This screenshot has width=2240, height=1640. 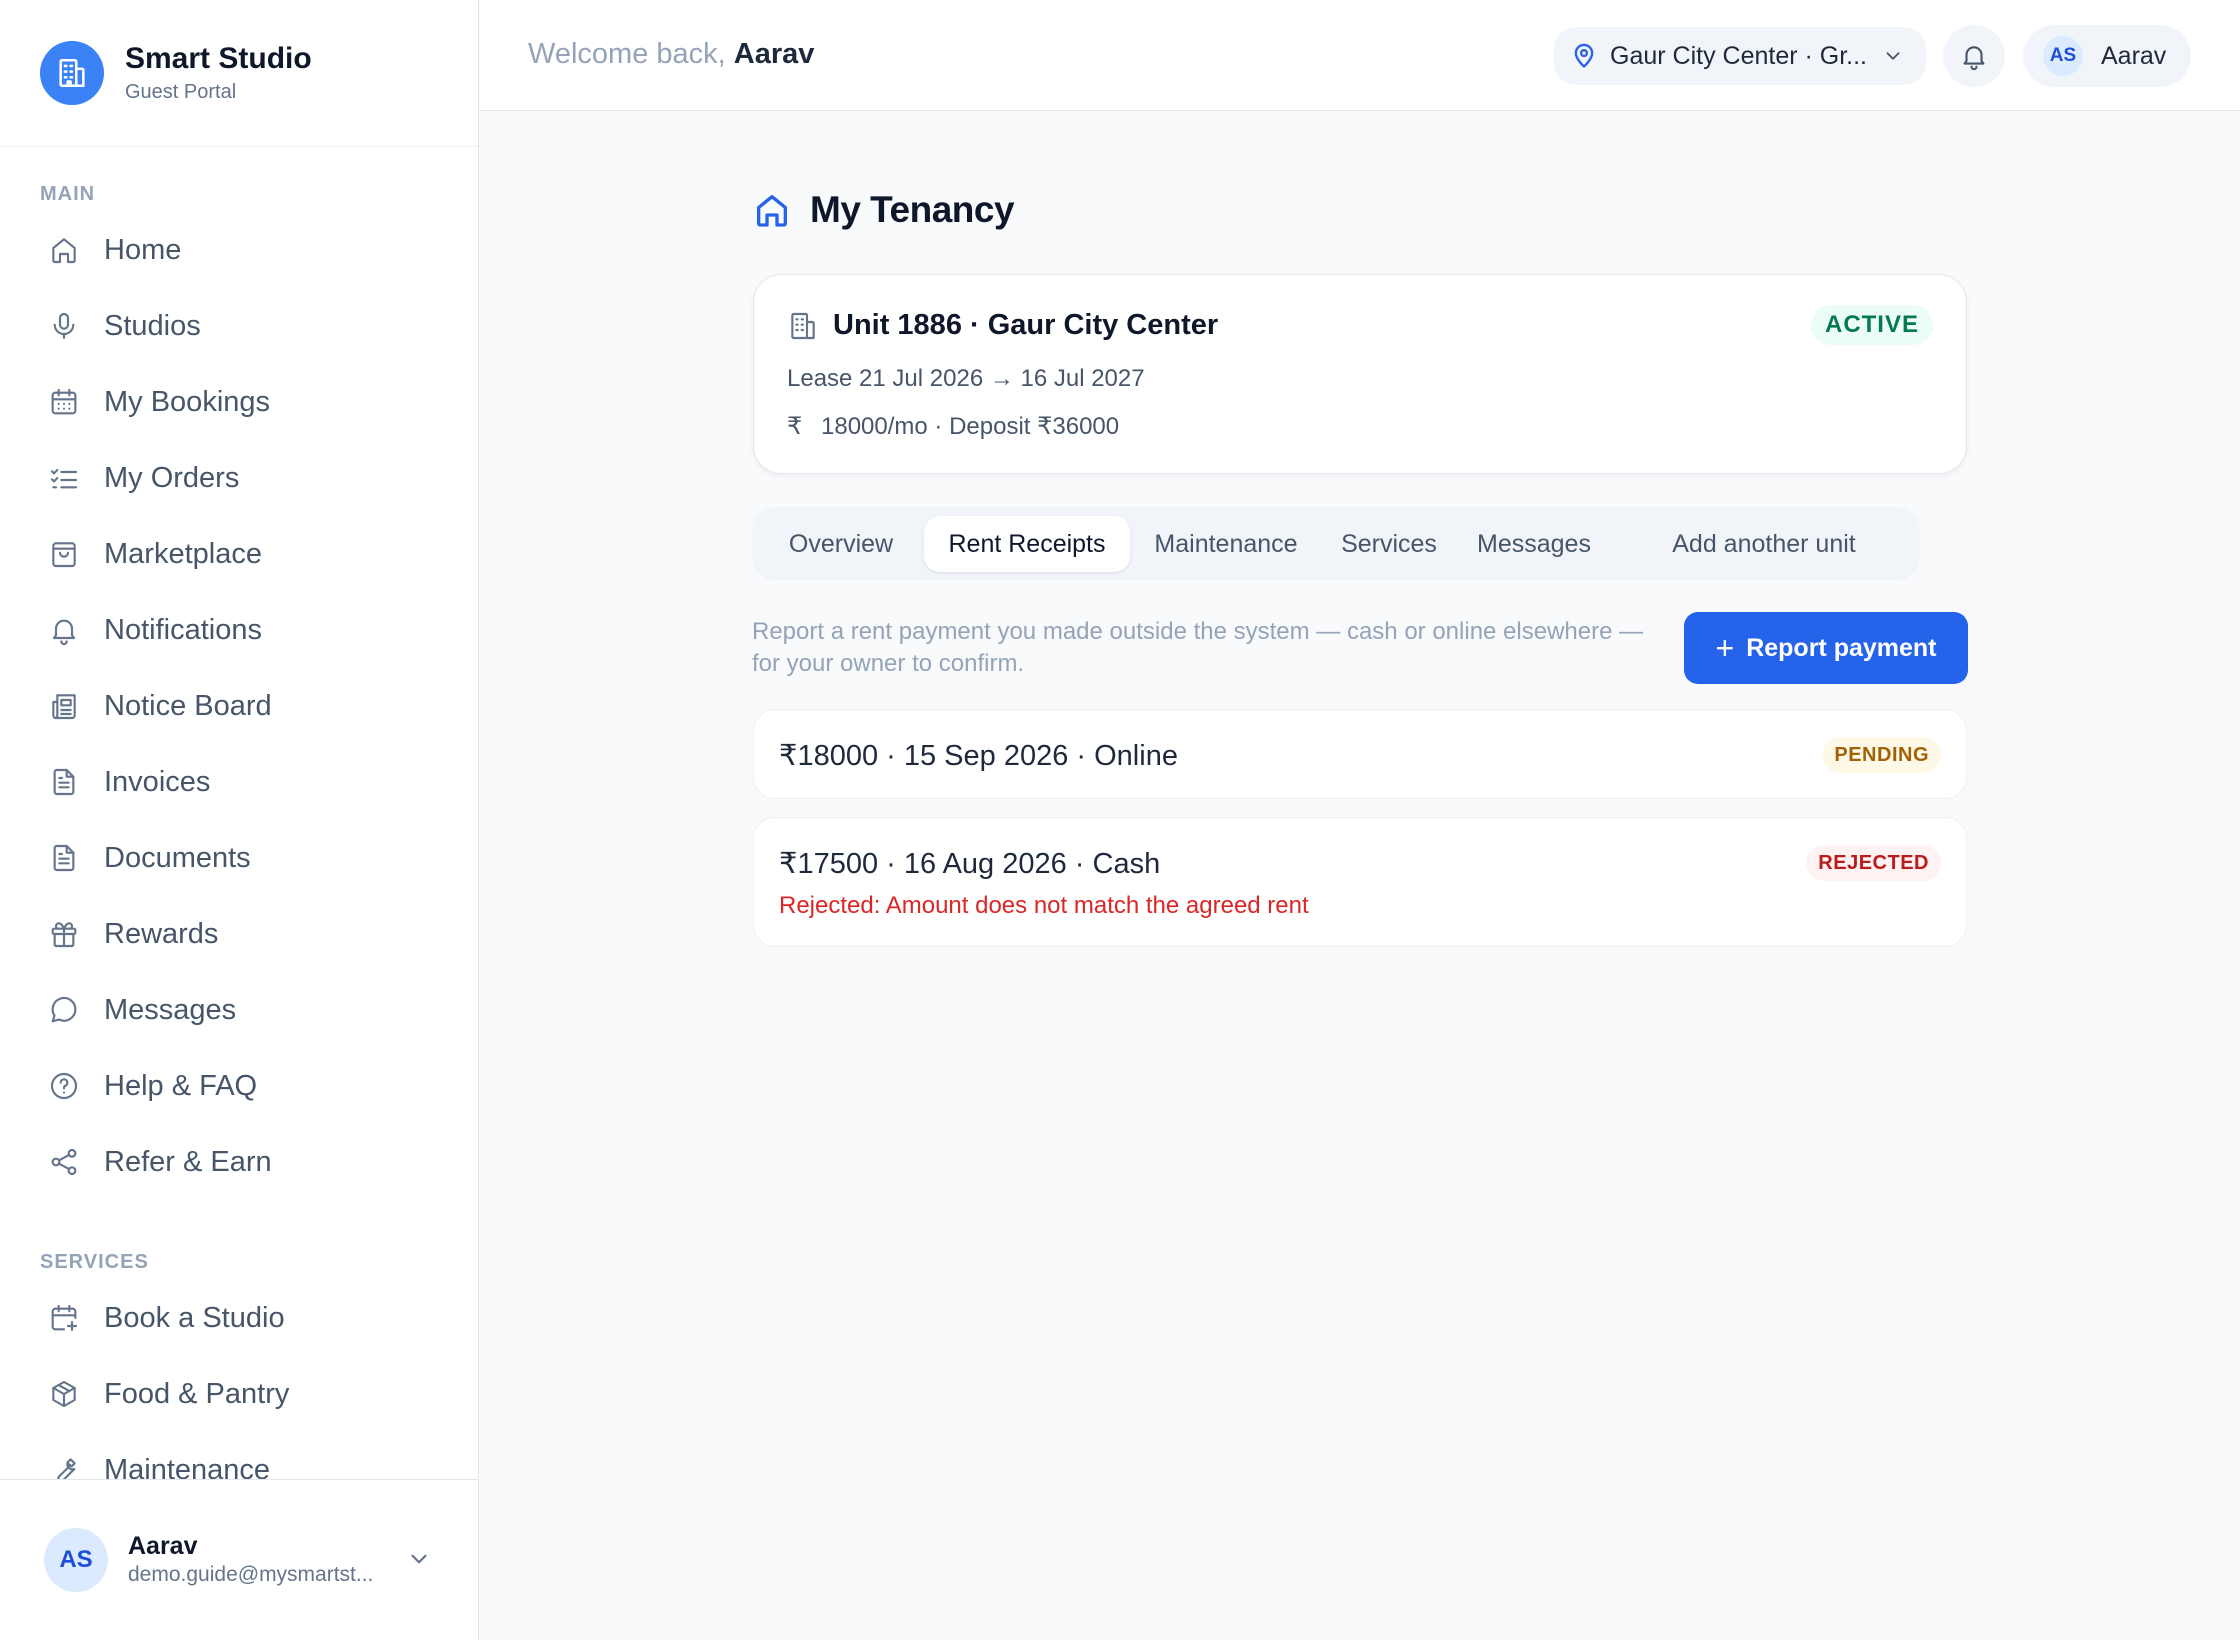 I want to click on status-badge: PENDING, so click(x=1881, y=755).